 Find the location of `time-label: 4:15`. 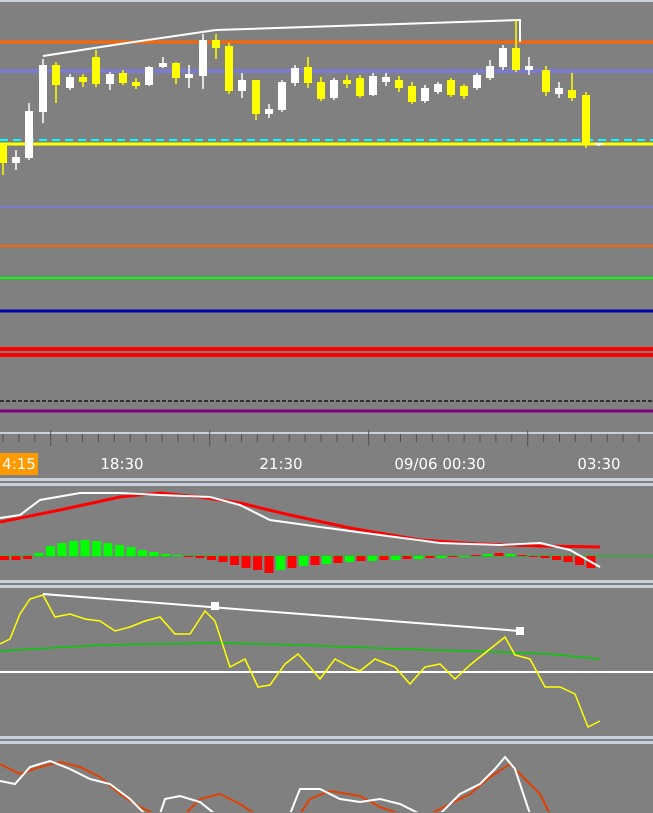

time-label: 4:15 is located at coordinates (19, 464).